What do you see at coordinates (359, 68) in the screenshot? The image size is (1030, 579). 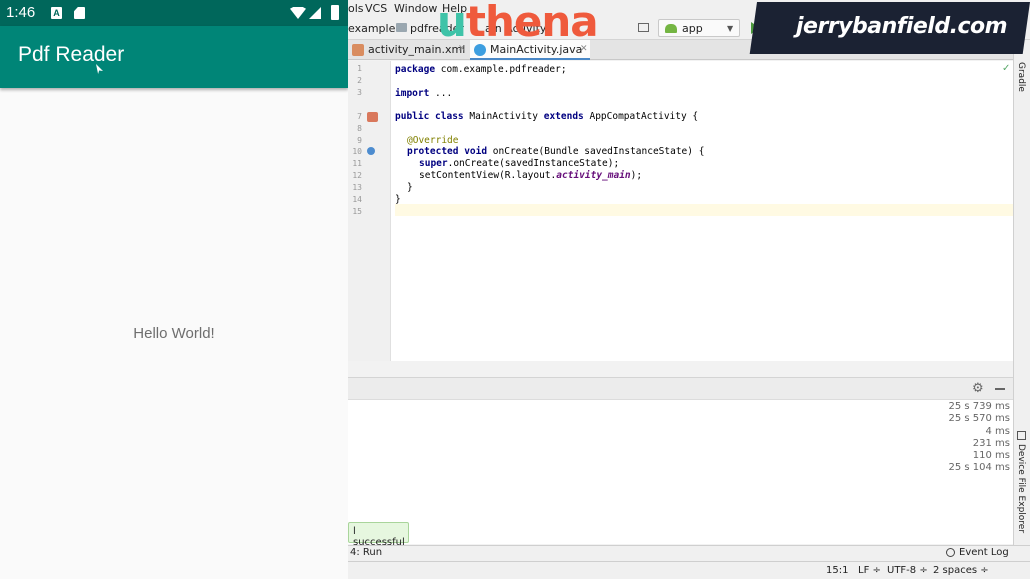 I see `line-number: 1` at bounding box center [359, 68].